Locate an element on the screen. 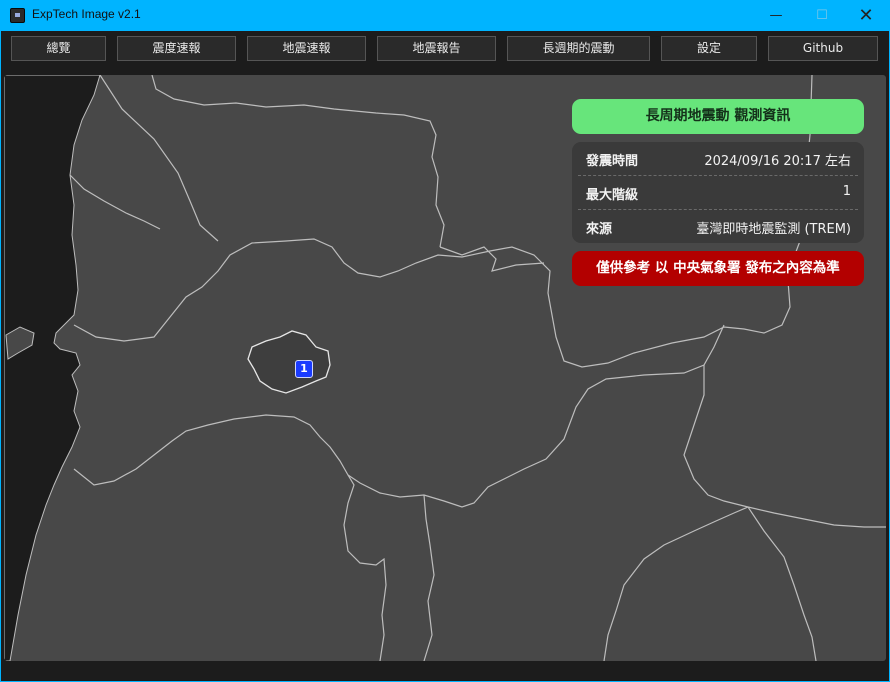 Image resolution: width=890 pixels, height=682 pixels. maximize-button: ☐ is located at coordinates (822, 15).